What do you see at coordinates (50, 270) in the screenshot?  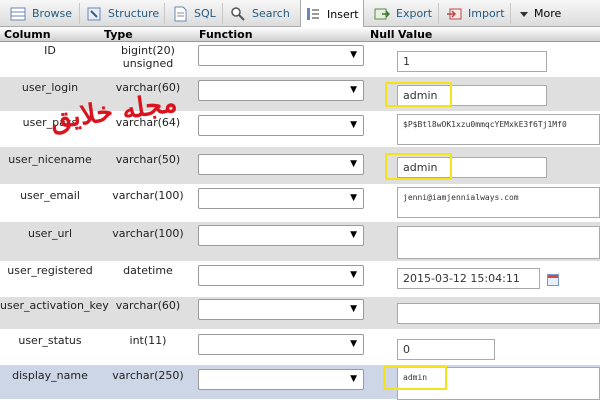 I see `field-name: user_registered` at bounding box center [50, 270].